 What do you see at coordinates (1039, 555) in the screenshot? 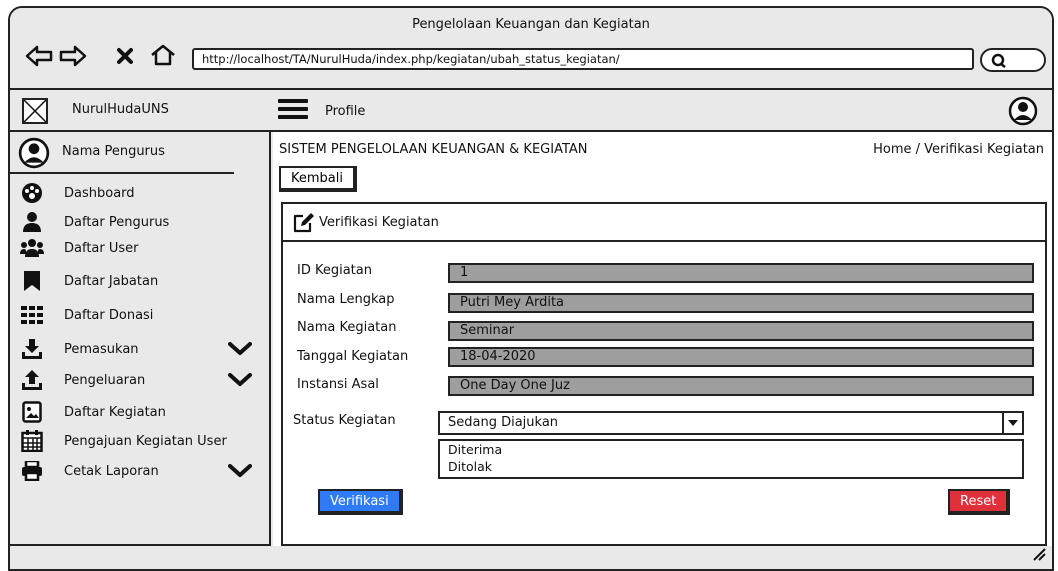
I see `resize-grip-icon` at bounding box center [1039, 555].